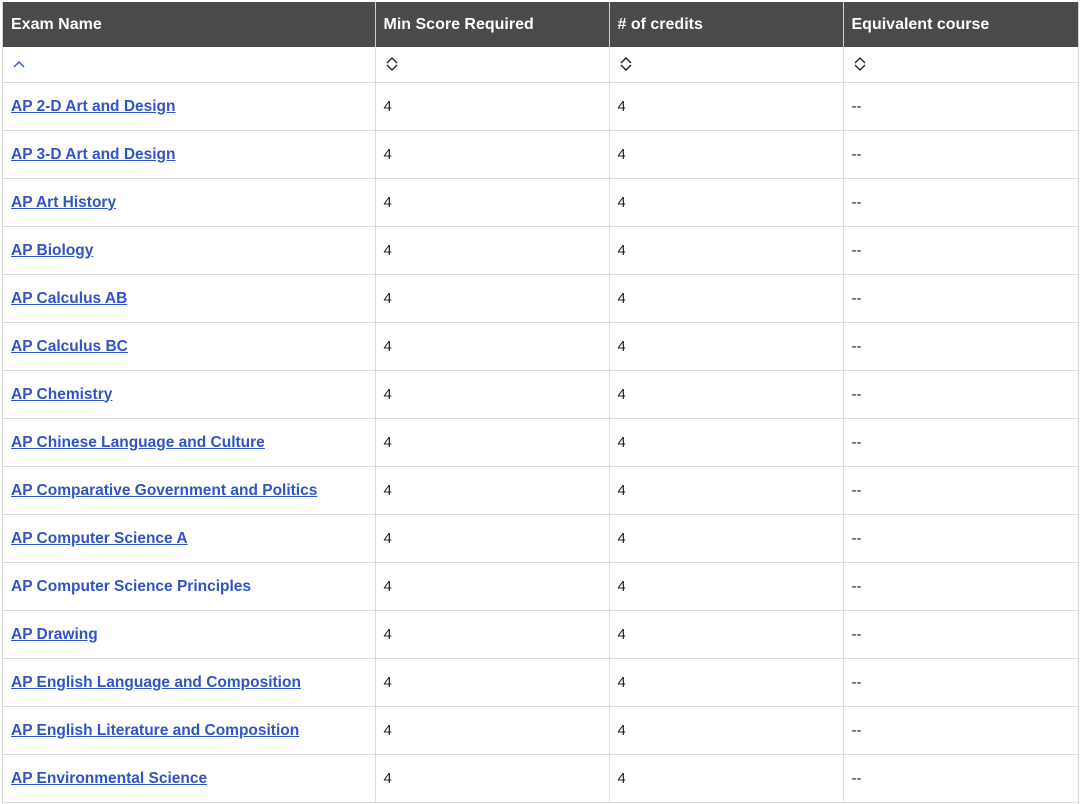 This screenshot has width=1080, height=804. I want to click on exam-link: AP Computer Science Principles, so click(131, 586).